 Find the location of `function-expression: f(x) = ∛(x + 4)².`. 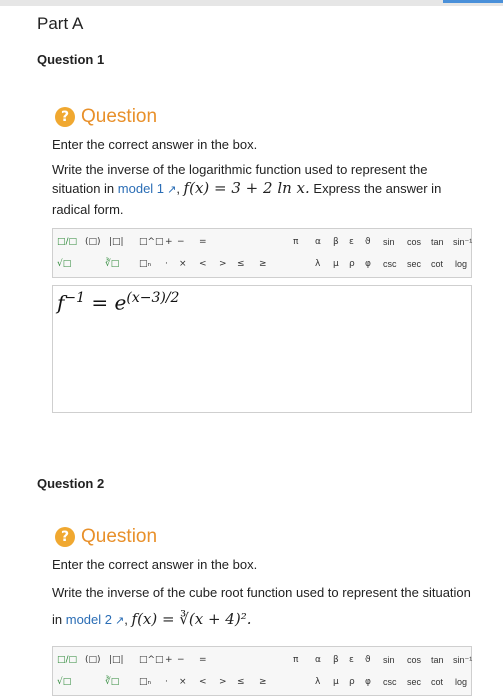

function-expression: f(x) = ∛(x + 4)². is located at coordinates (191, 619).